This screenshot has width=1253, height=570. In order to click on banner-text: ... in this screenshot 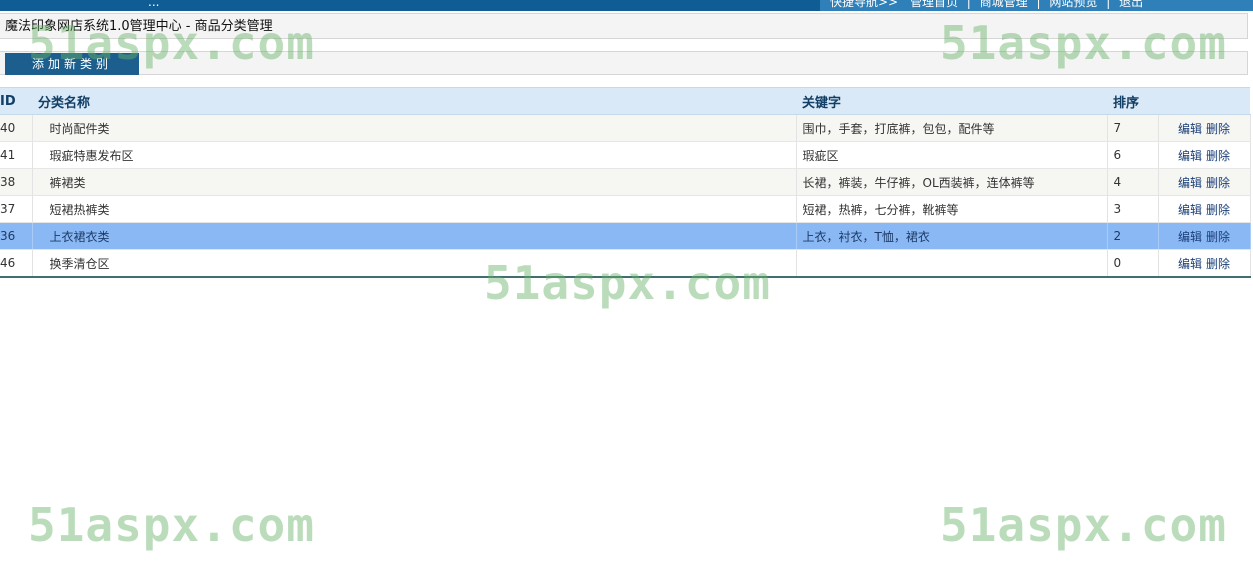, I will do `click(154, 4)`.